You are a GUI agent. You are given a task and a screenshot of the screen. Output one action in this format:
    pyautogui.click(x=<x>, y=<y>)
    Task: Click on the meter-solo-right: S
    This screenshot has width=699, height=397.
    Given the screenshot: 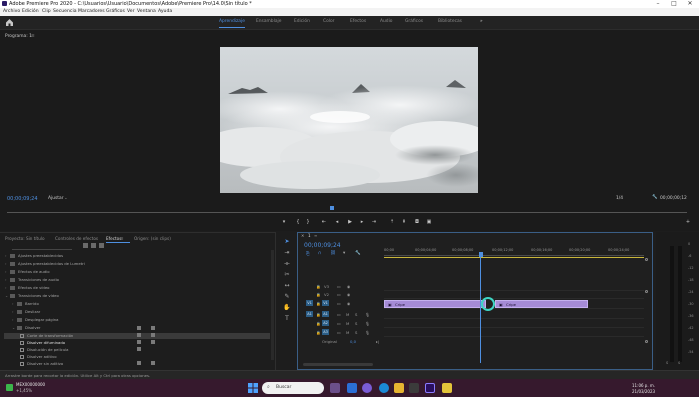 What is the action you would take?
    pyautogui.click(x=679, y=363)
    